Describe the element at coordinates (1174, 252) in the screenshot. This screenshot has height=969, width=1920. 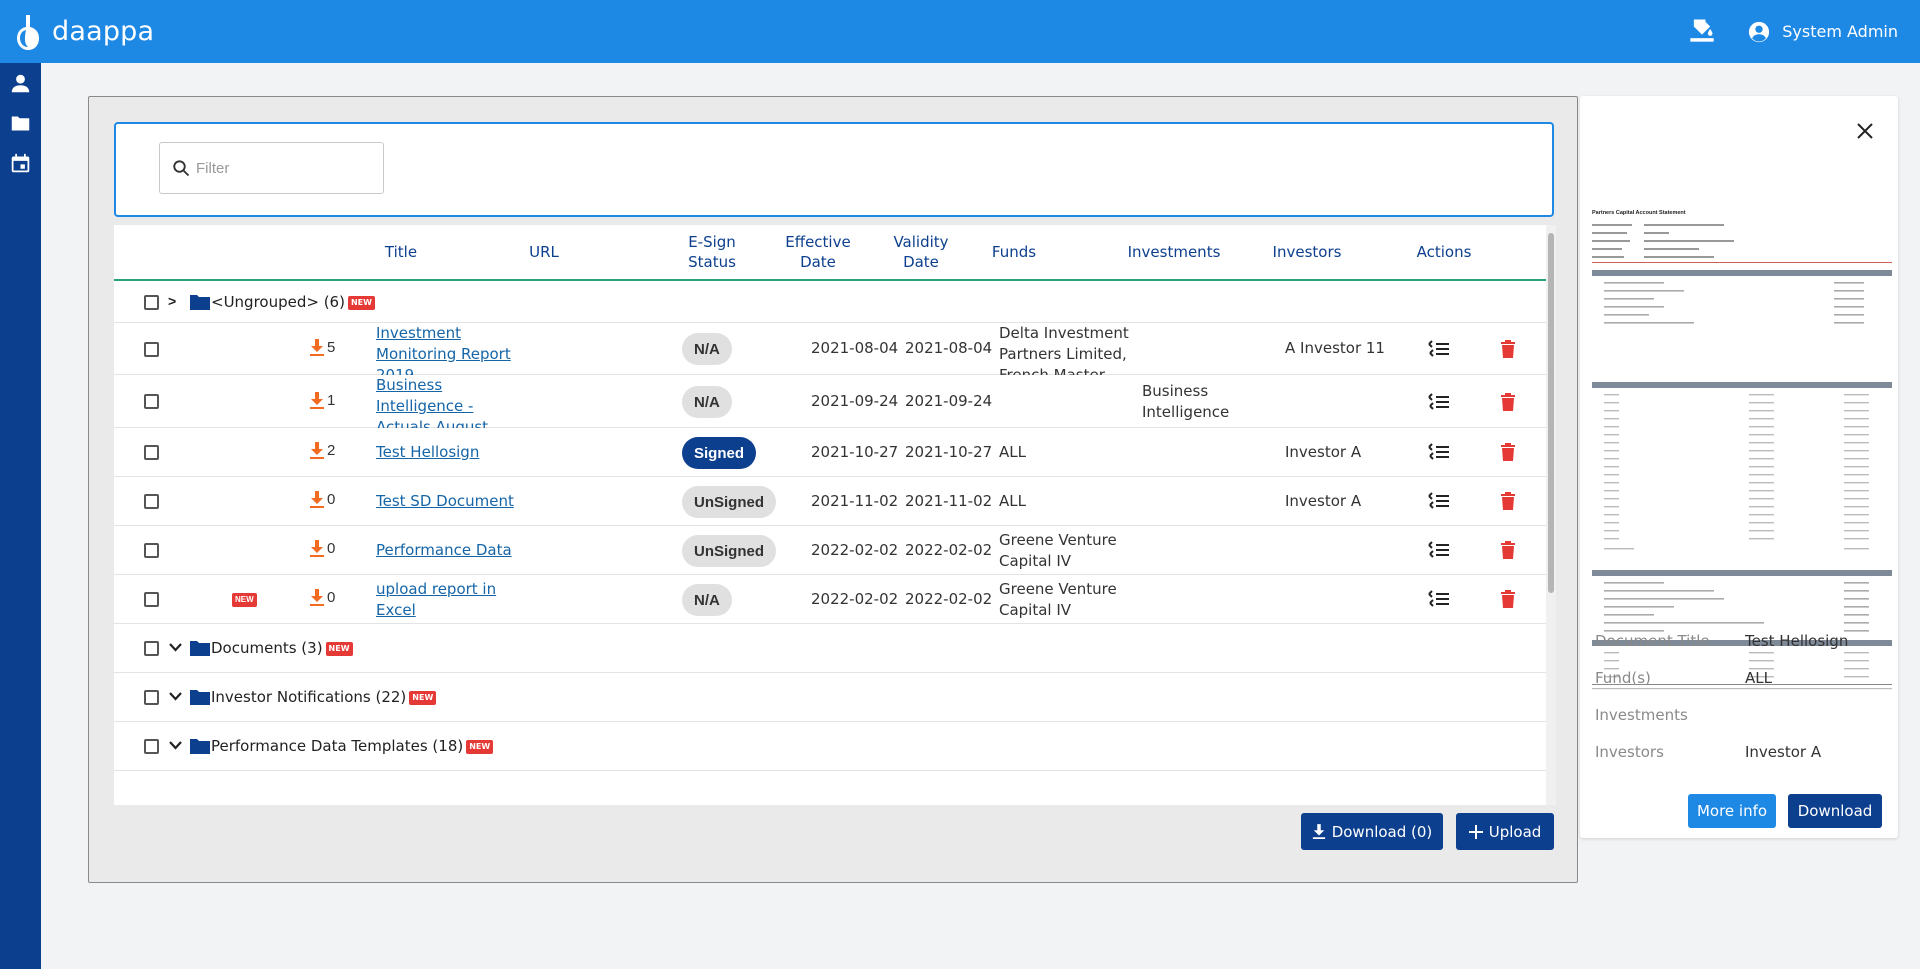
I see `header-investments: Investments` at that location.